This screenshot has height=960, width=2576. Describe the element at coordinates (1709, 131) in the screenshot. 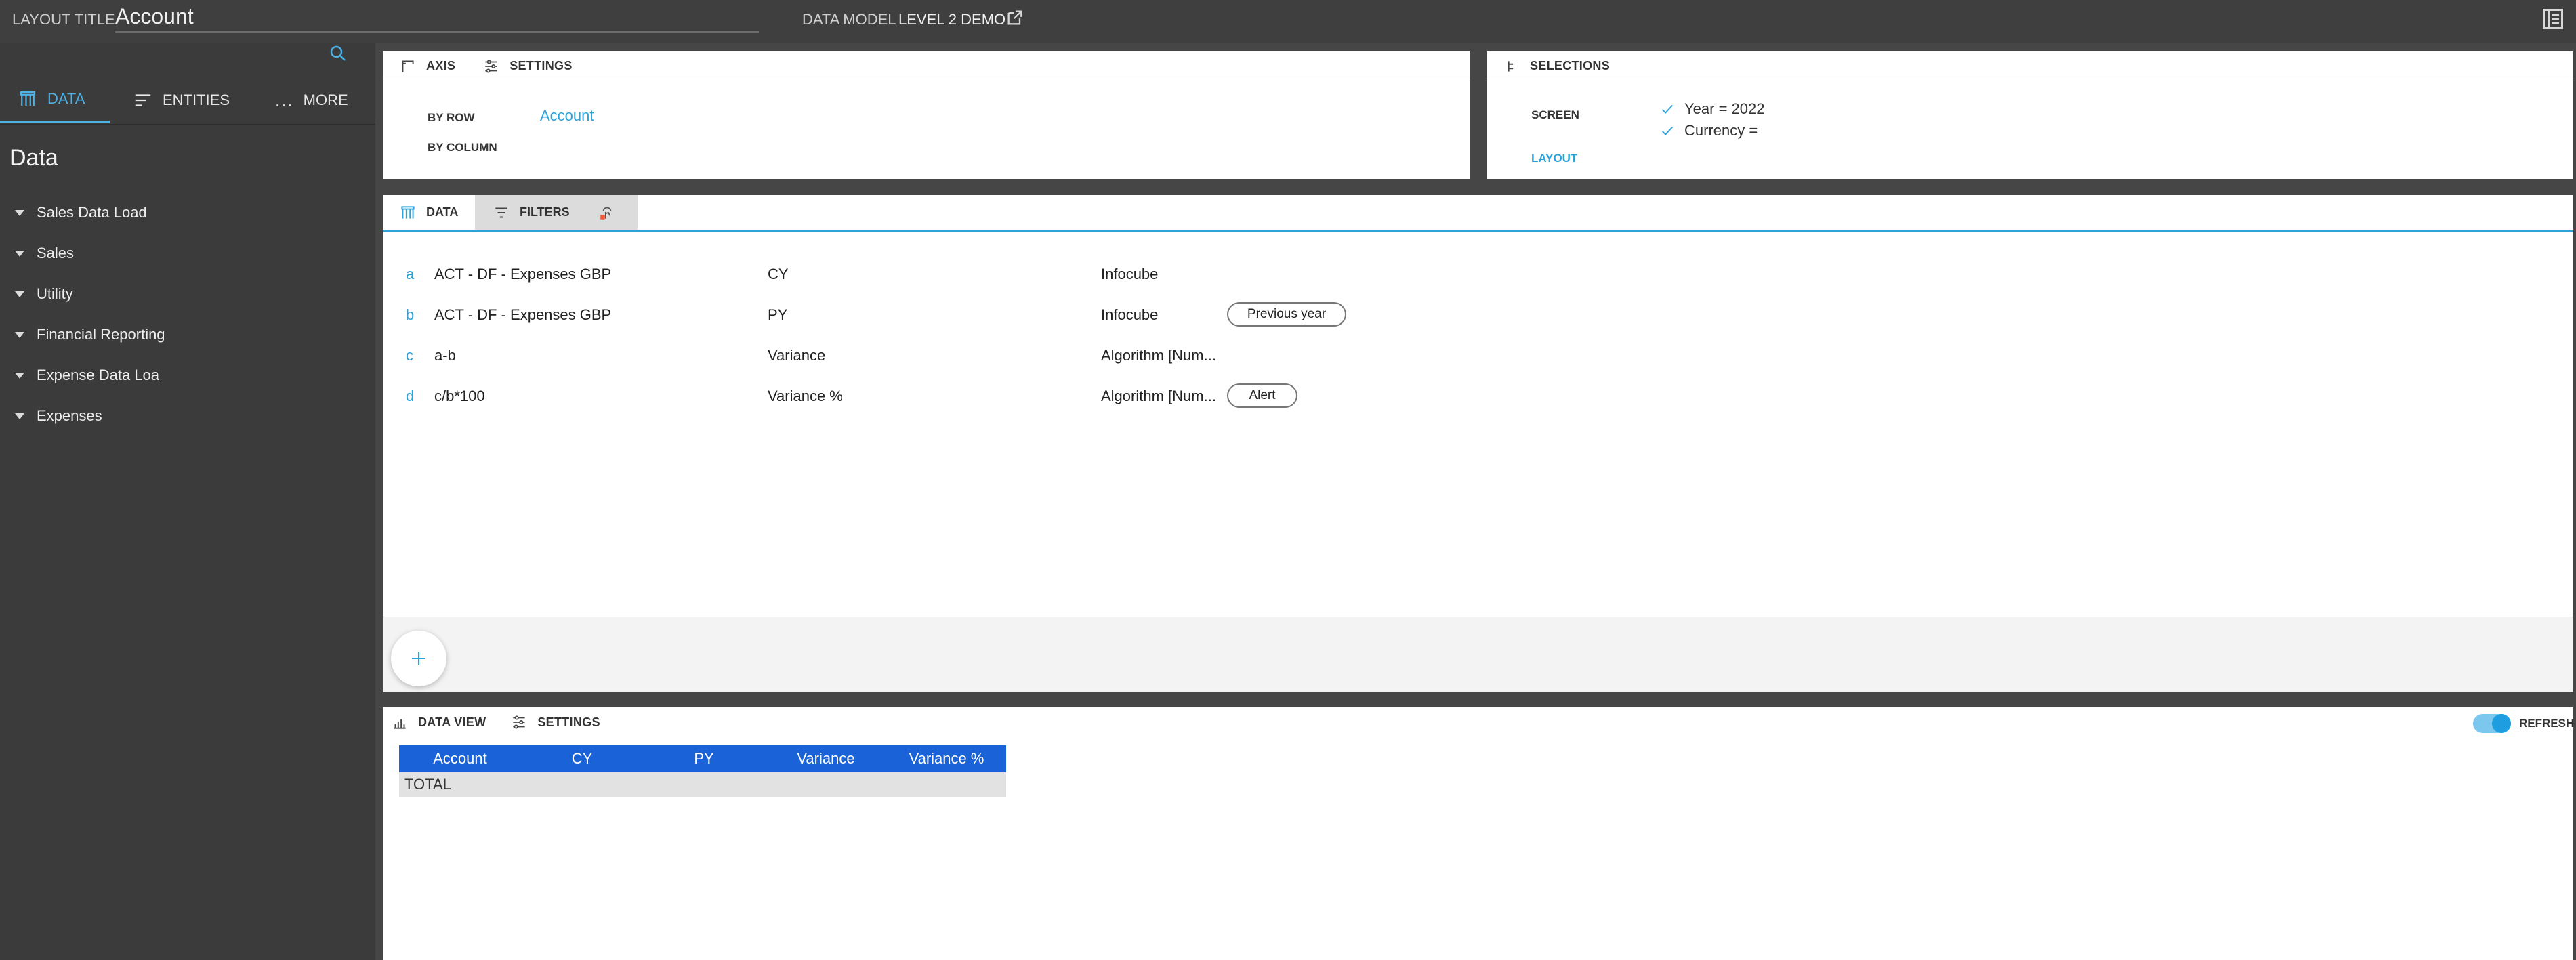

I see `selection-item-currency: Currency =` at that location.